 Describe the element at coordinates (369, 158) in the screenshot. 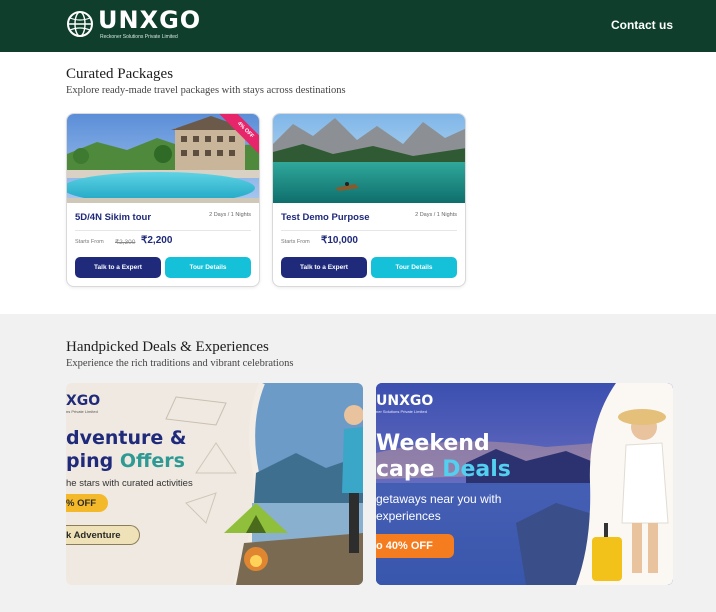

I see `package-image-lake` at that location.